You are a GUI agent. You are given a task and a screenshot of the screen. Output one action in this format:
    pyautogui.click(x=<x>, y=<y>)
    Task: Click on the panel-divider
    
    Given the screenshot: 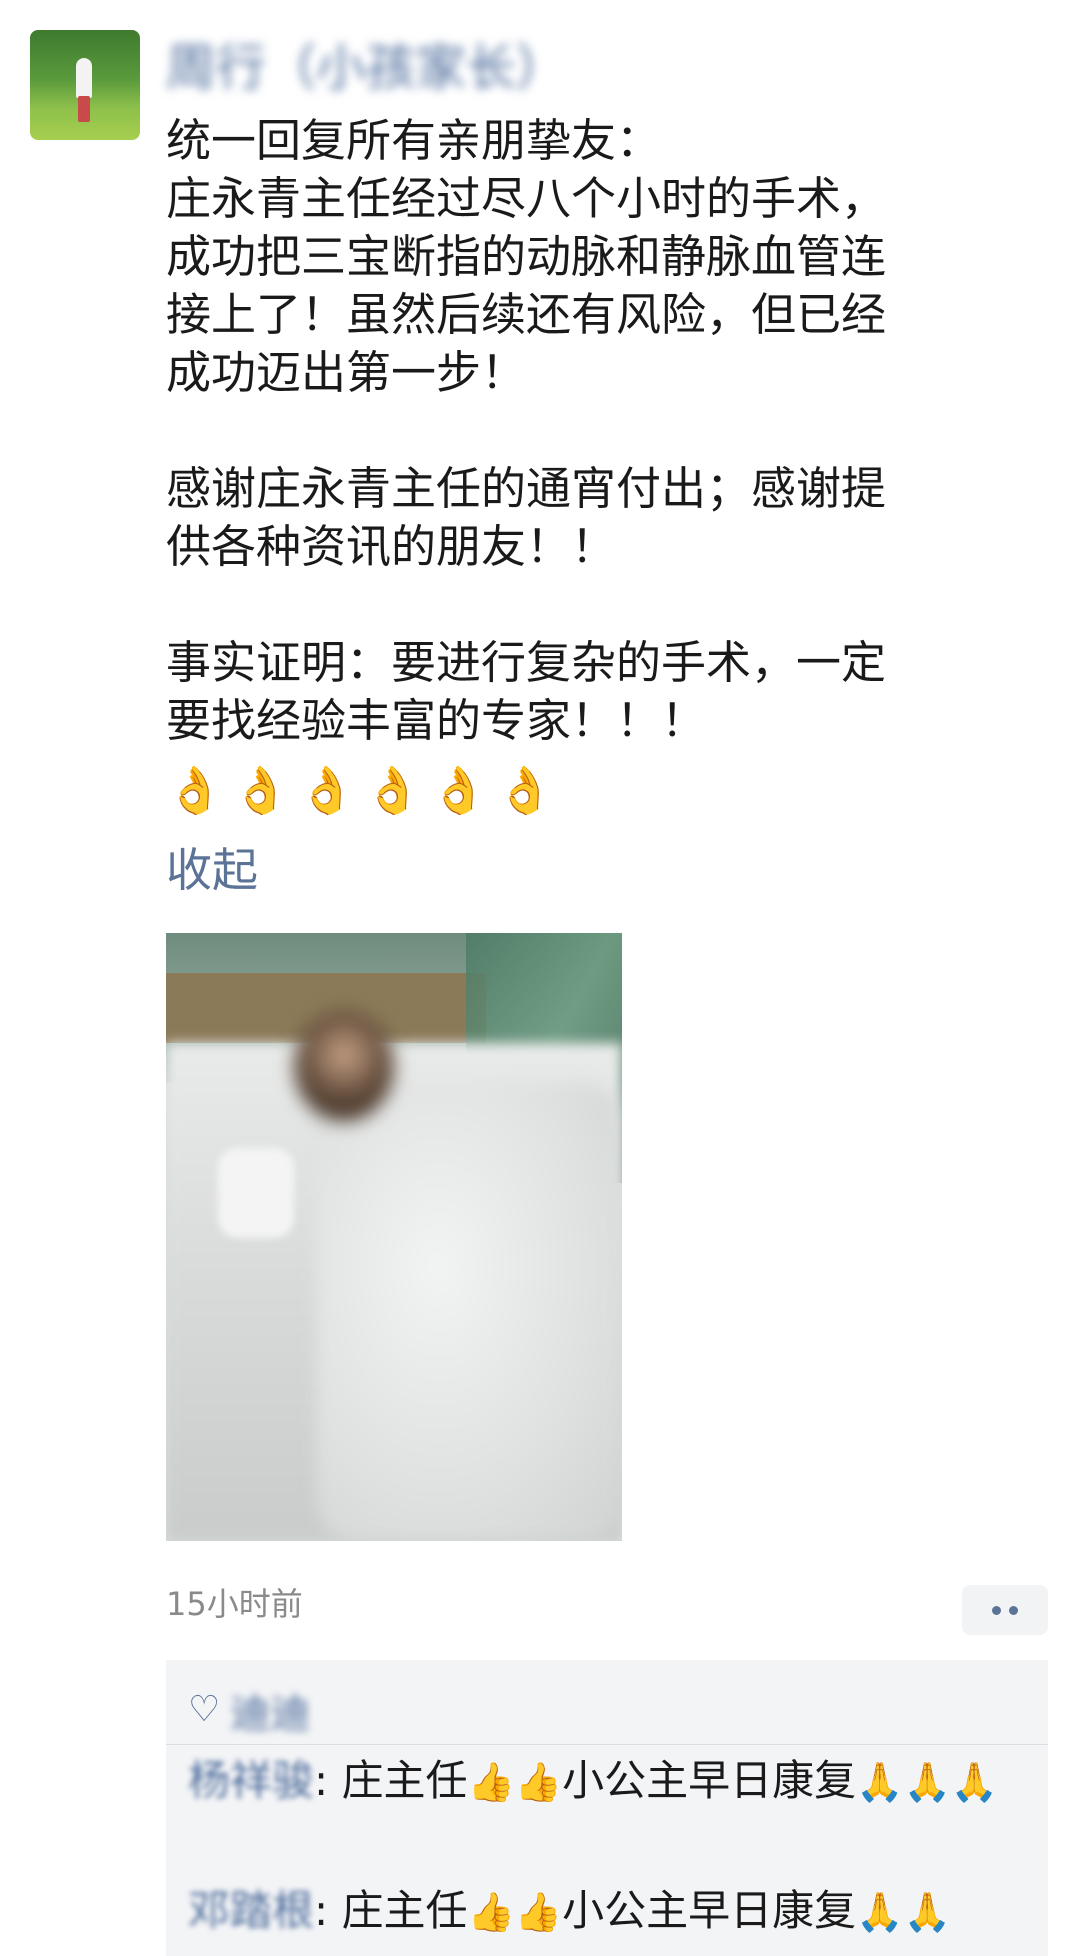 What is the action you would take?
    pyautogui.click(x=607, y=1744)
    